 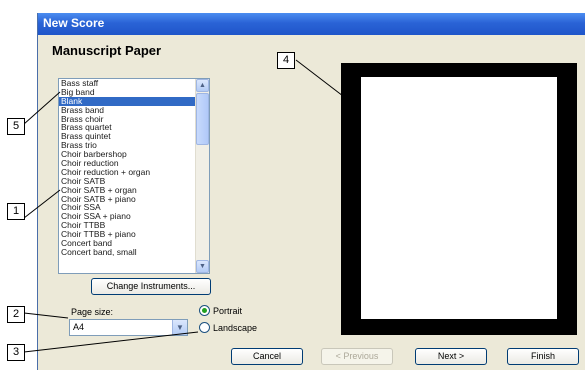 I want to click on finish-button: Finish, so click(x=543, y=356).